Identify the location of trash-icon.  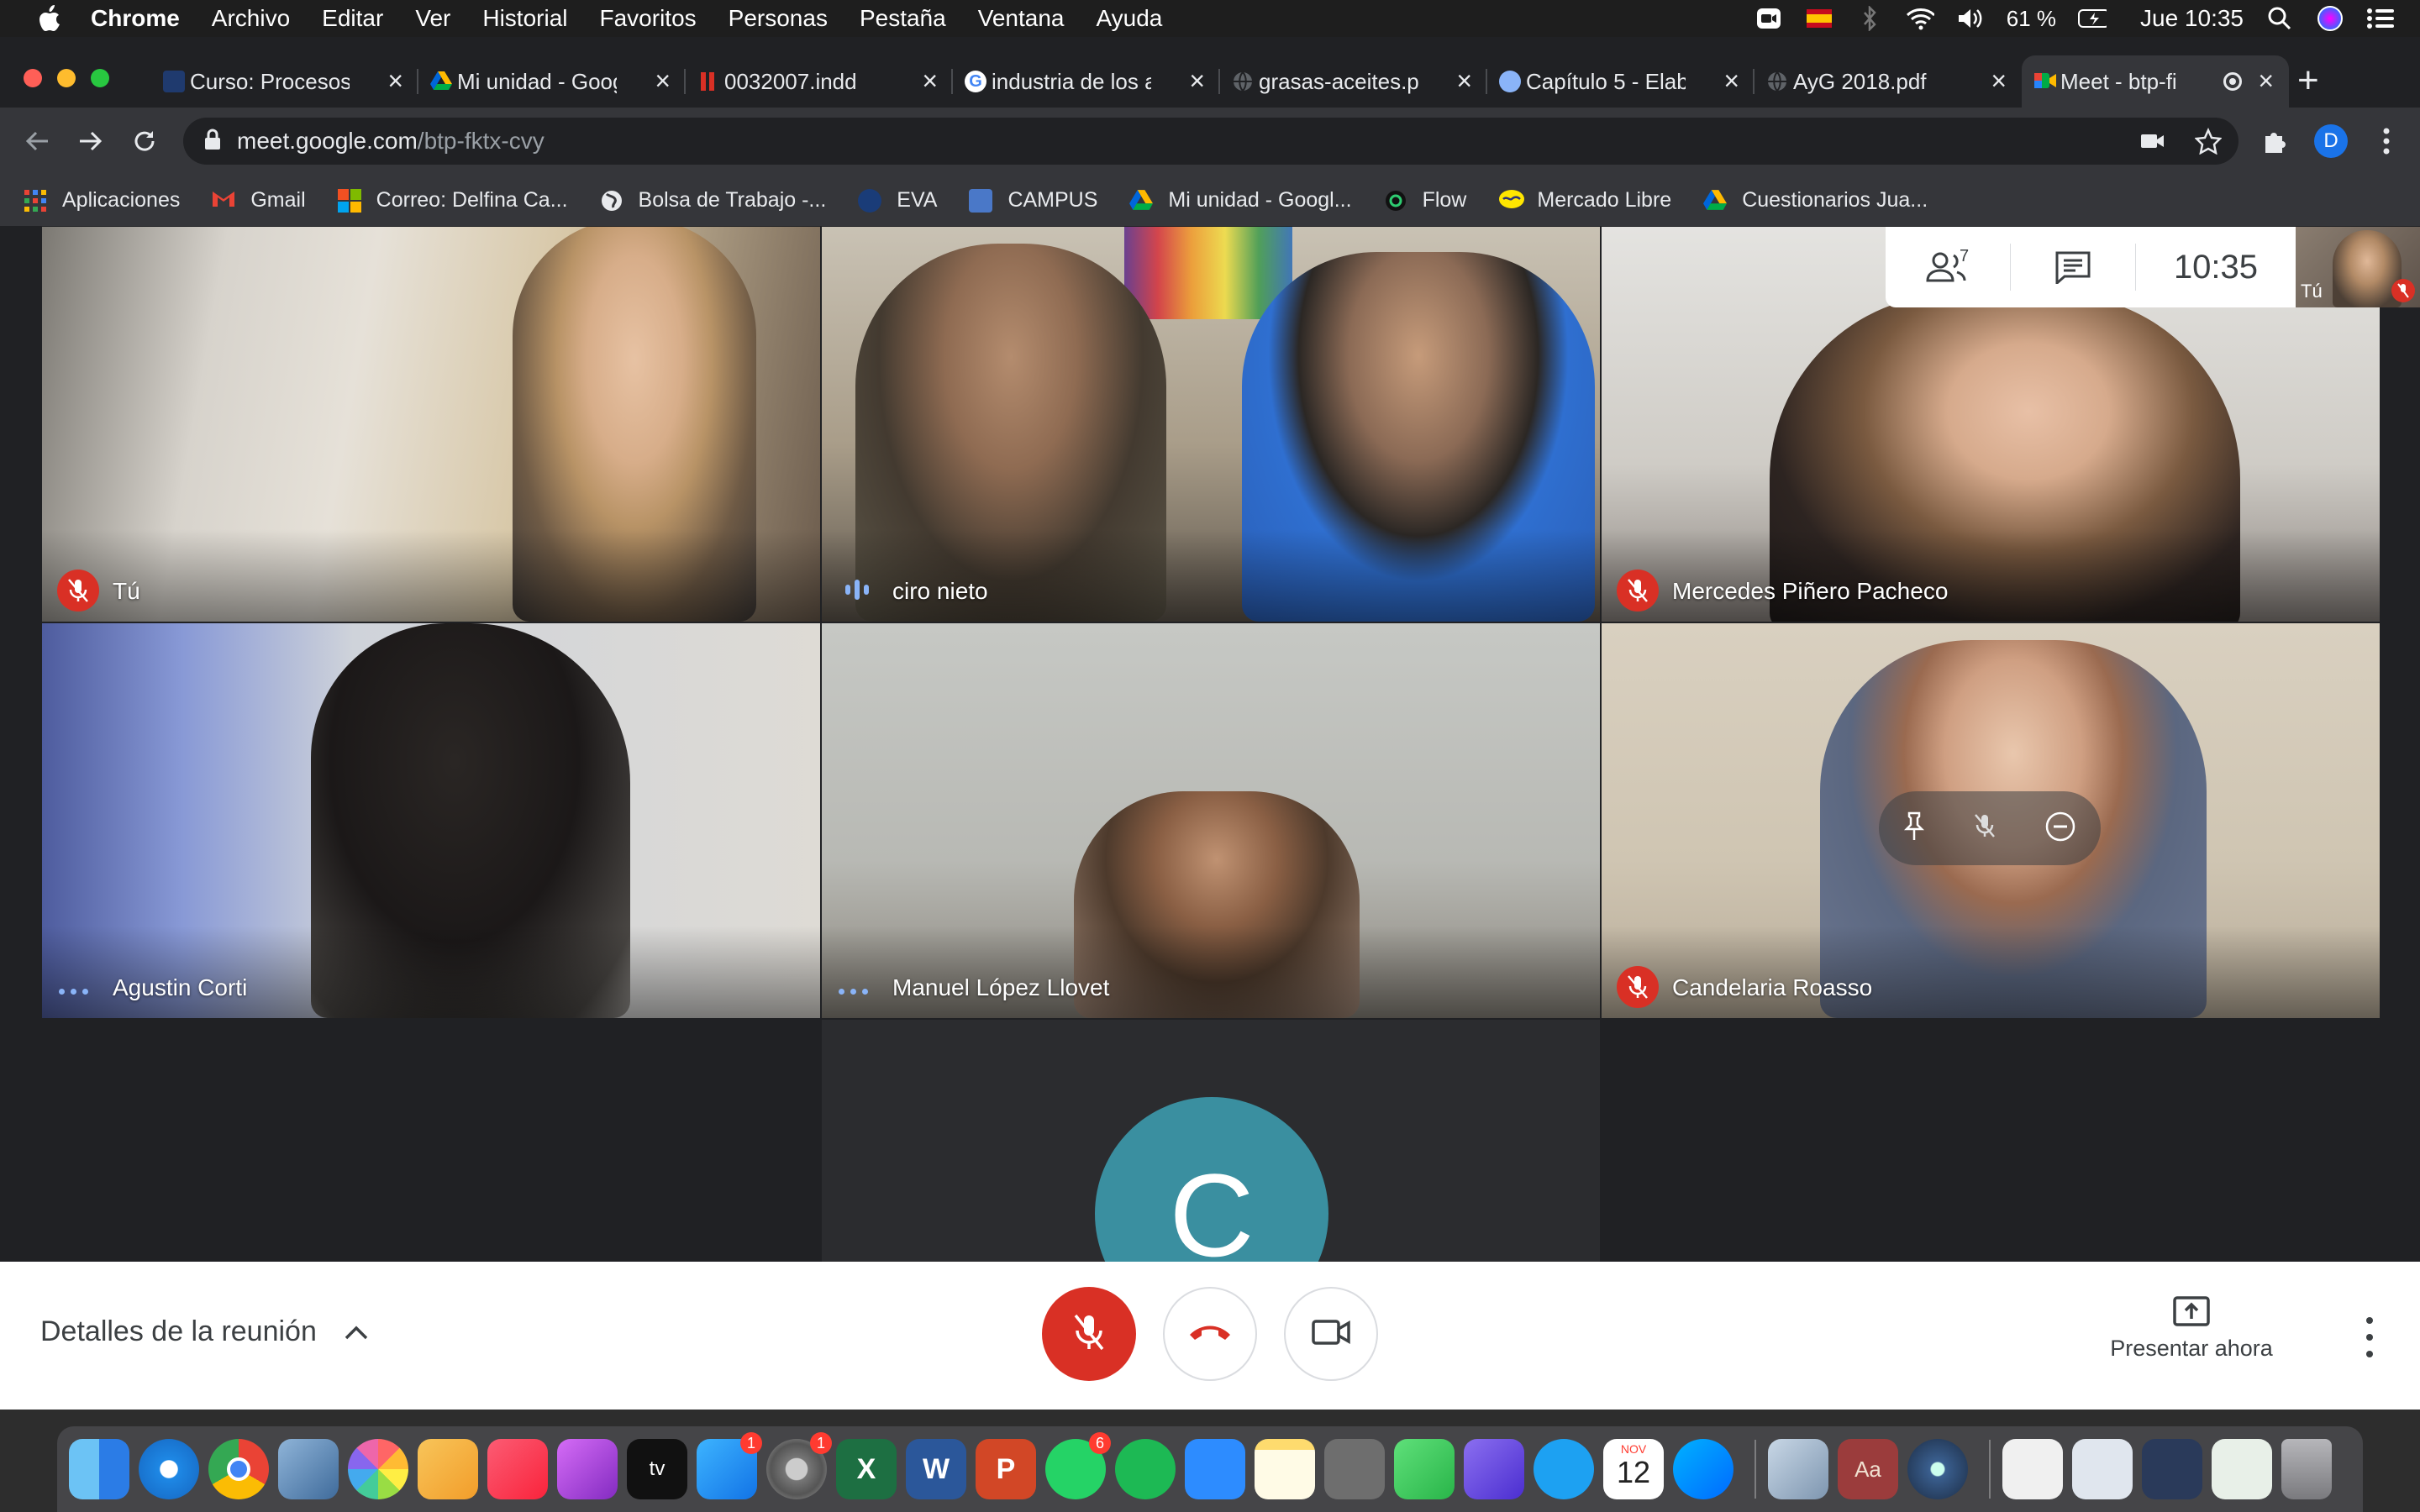
(2306, 1469).